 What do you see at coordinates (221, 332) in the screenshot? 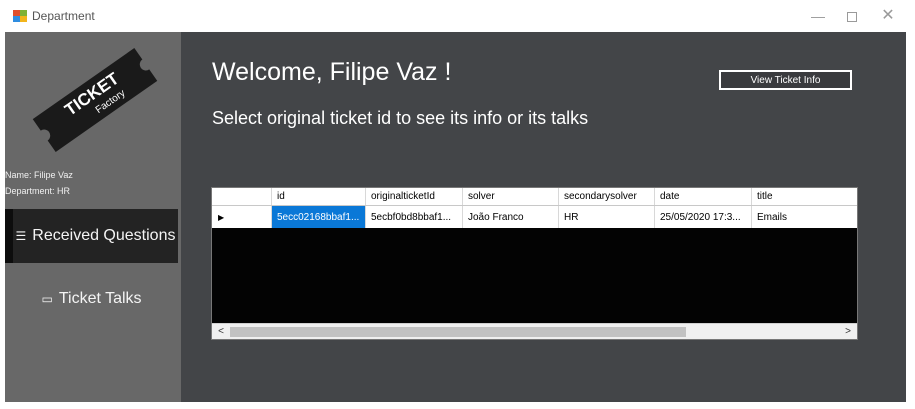
I see `scroll-left-button: <` at bounding box center [221, 332].